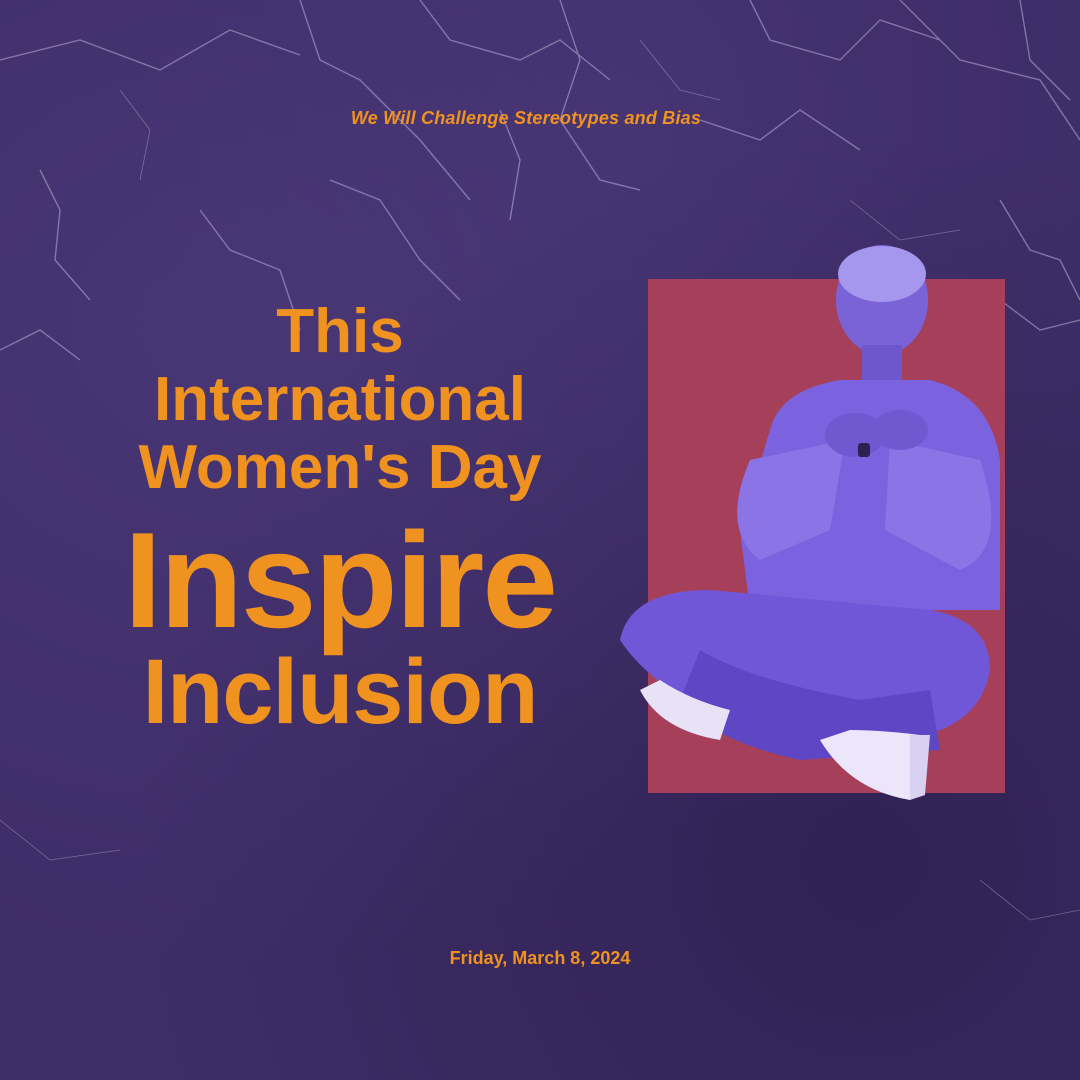 The height and width of the screenshot is (1080, 1080). I want to click on headline-line-this: This, so click(340, 331).